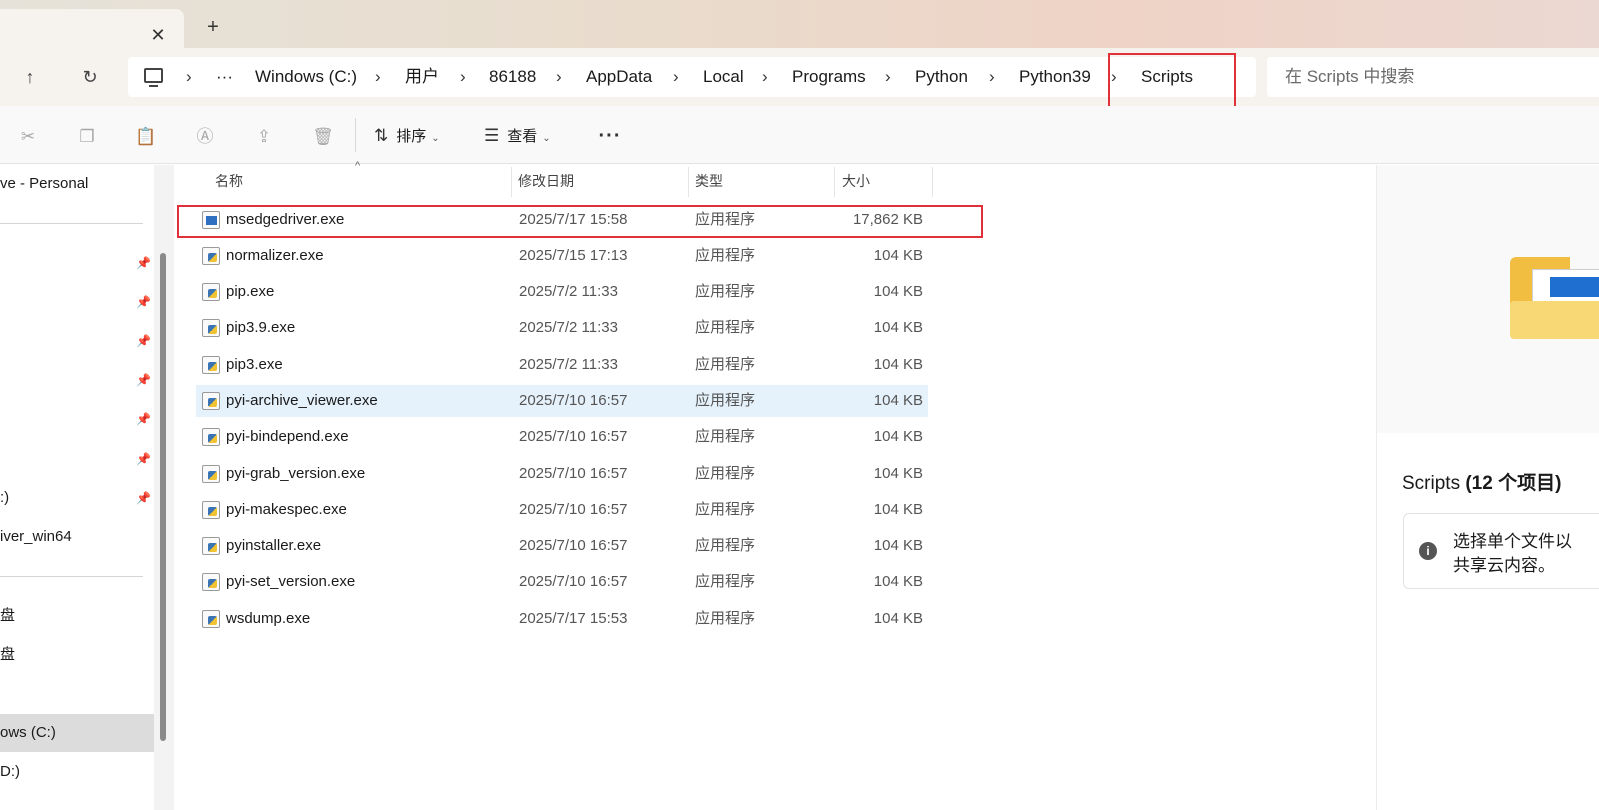  I want to click on share-icon: ⇪, so click(264, 137).